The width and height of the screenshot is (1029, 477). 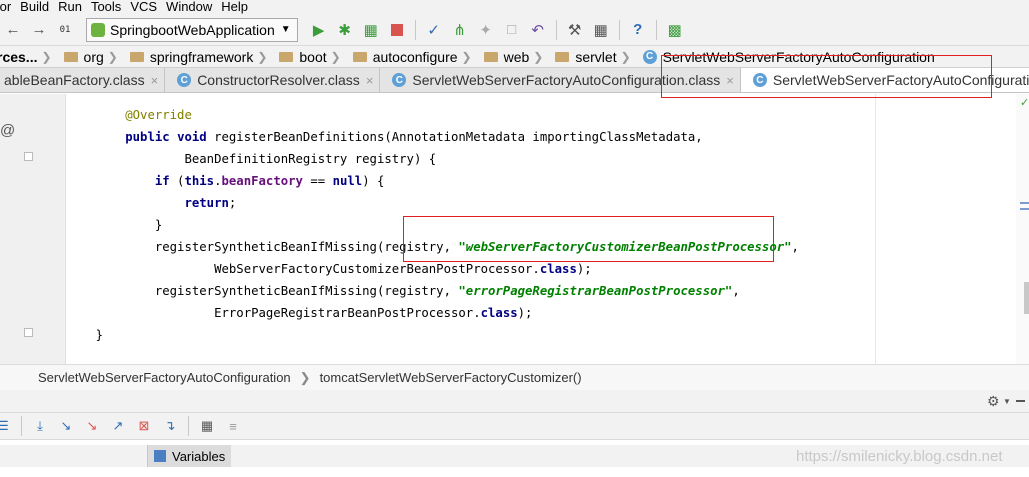 I want to click on keyword-token: class, so click(x=558, y=269).